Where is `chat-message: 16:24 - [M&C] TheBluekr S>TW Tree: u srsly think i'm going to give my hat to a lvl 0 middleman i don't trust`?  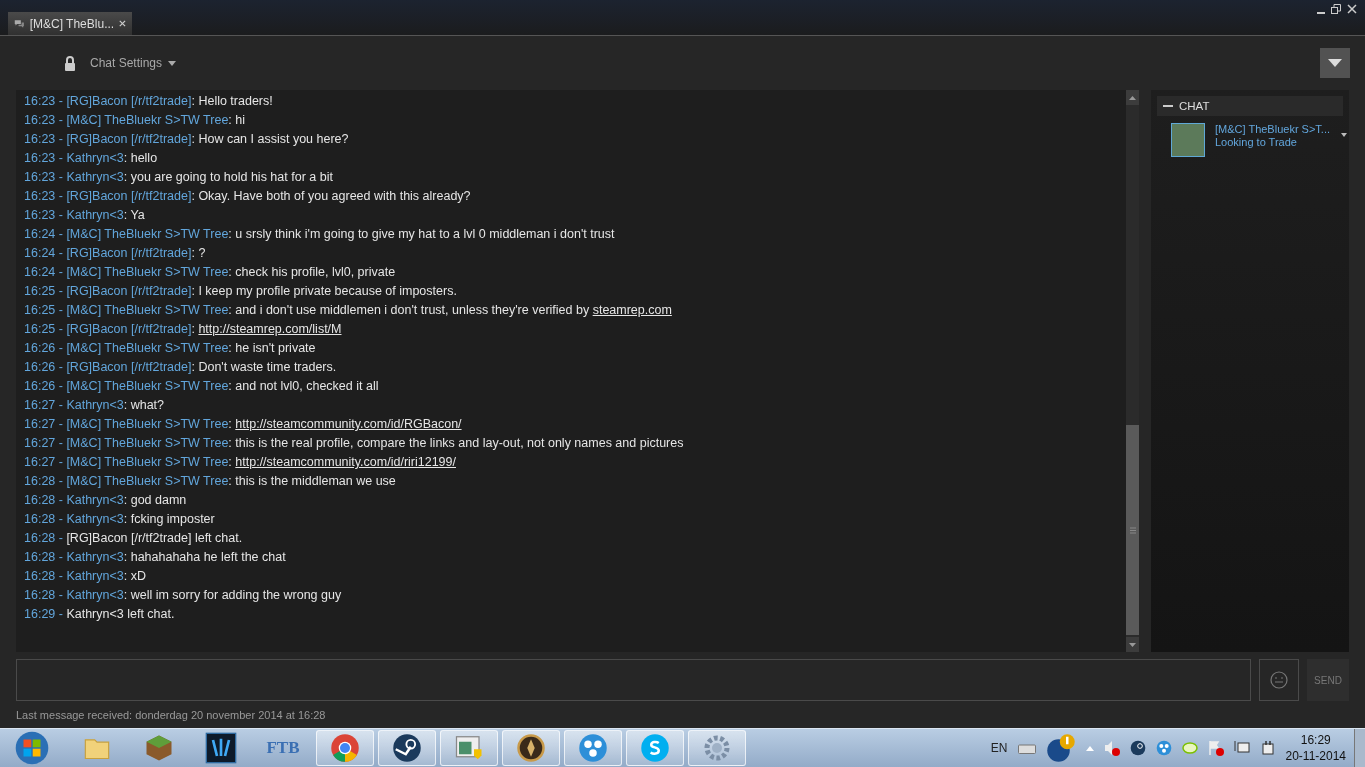
chat-message: 16:24 - [M&C] TheBluekr S>TW Tree: u srsly think i'm going to give my hat to a lvl 0 middleman i don't trust is located at coordinates (320, 234).